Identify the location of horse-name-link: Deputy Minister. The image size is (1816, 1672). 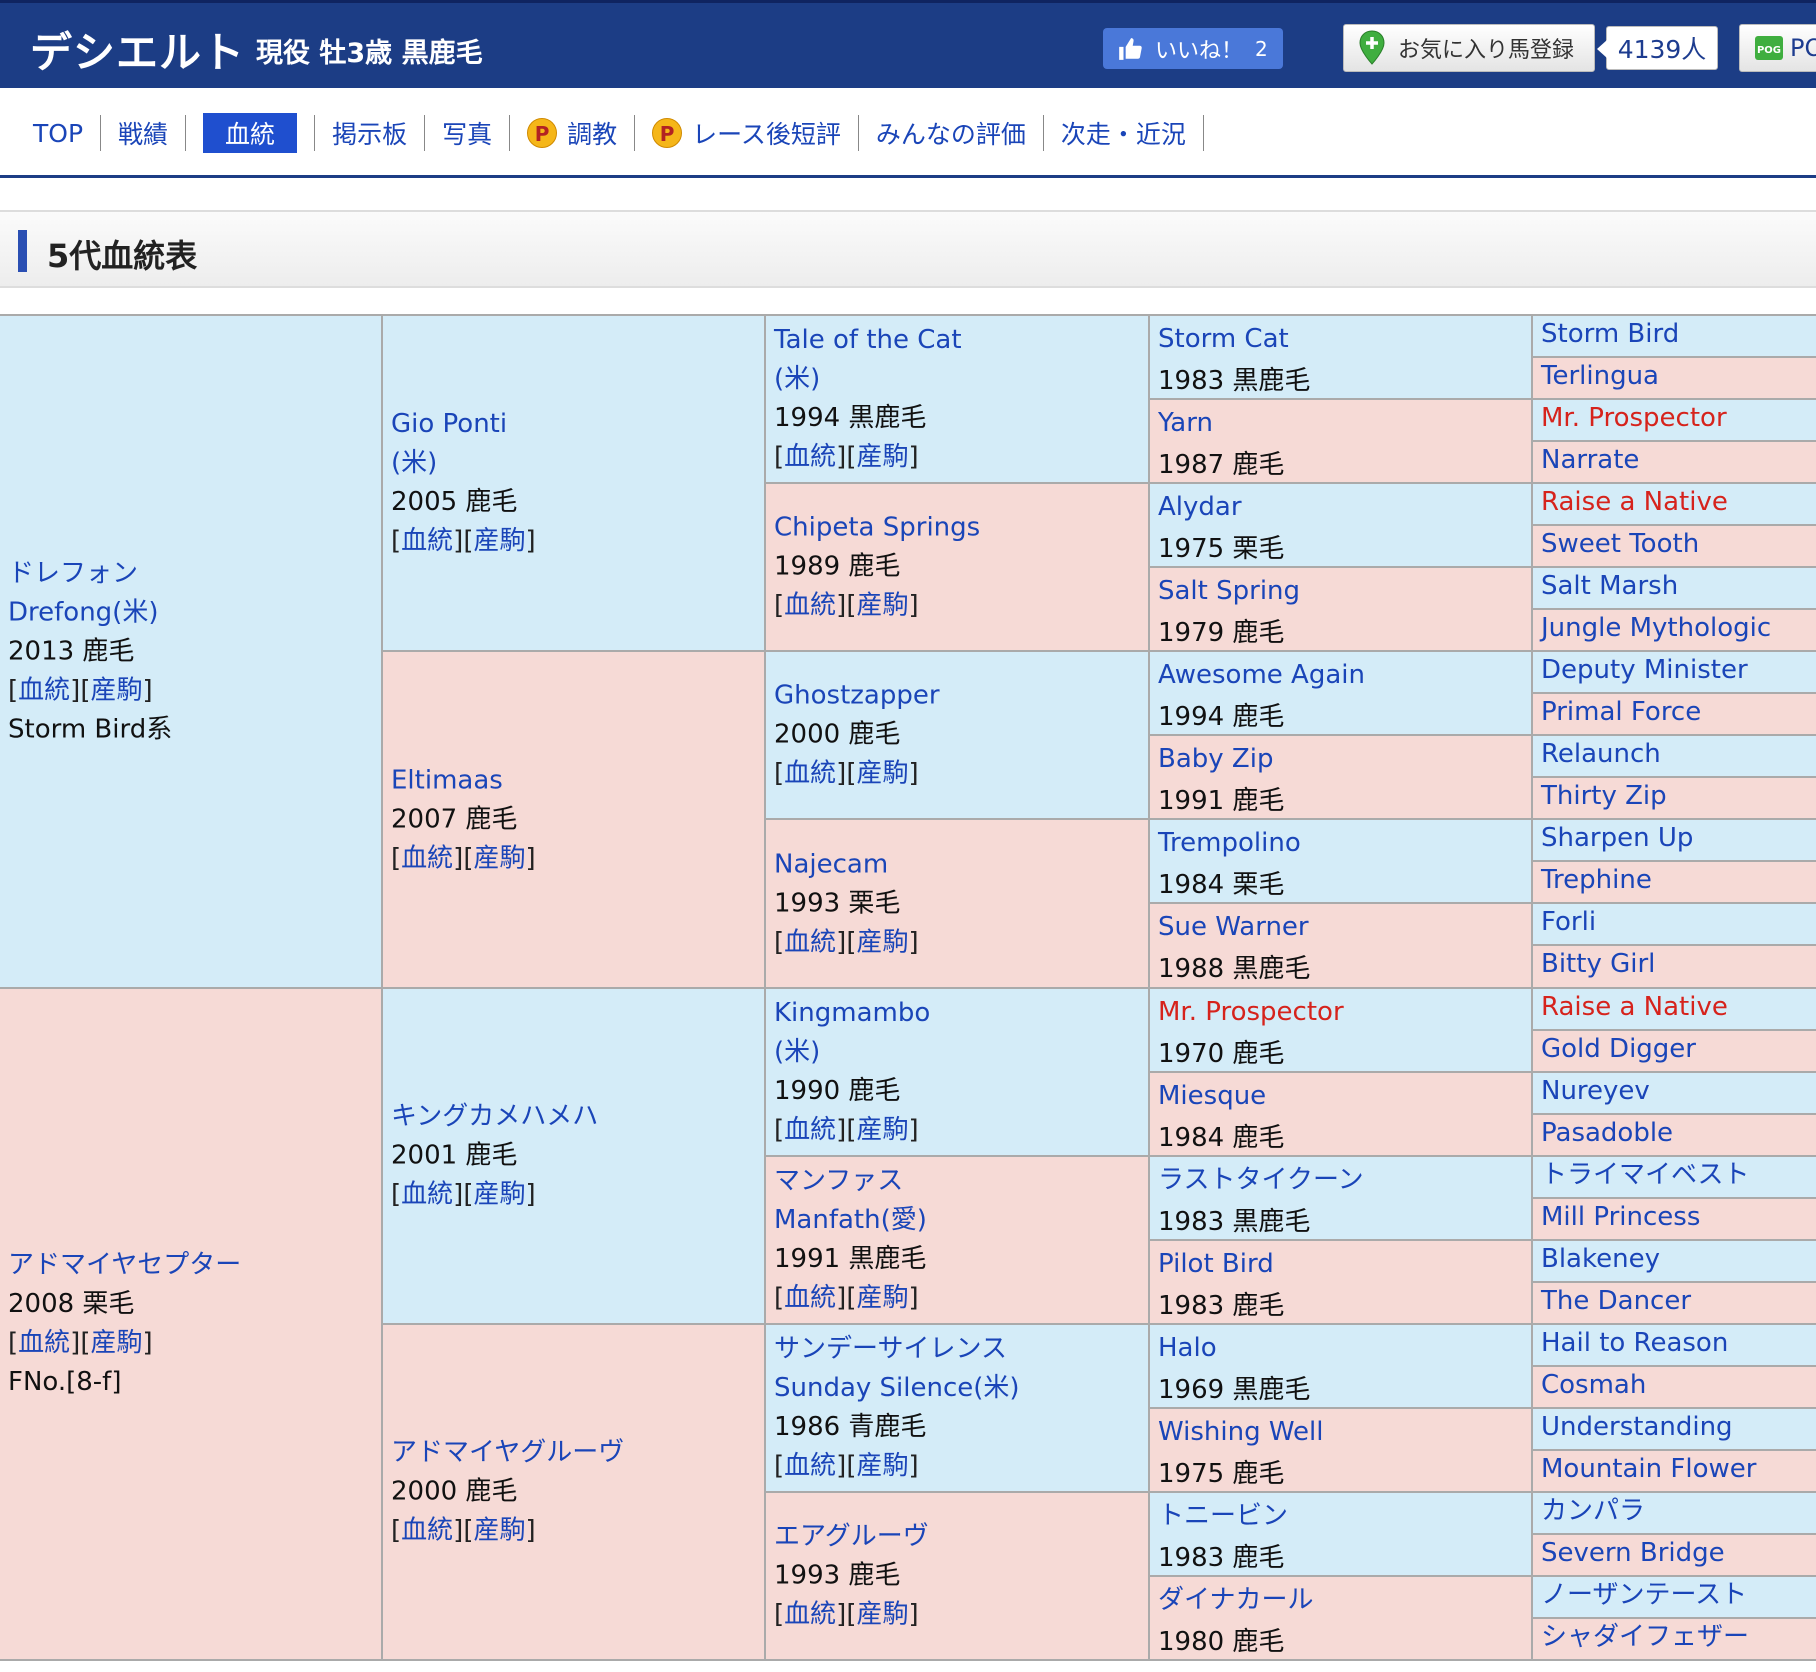
(1678, 671).